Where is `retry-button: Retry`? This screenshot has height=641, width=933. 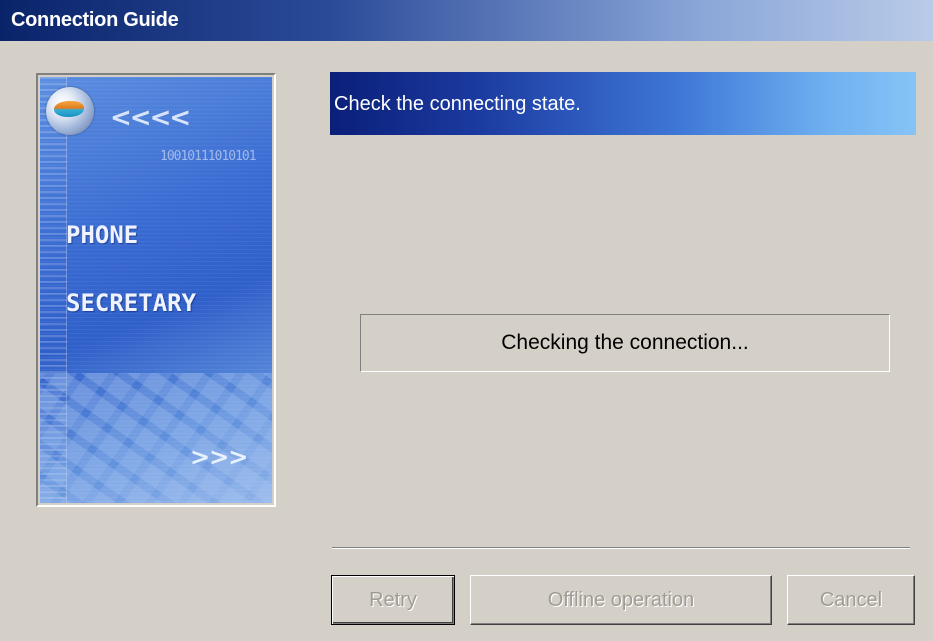 retry-button: Retry is located at coordinates (393, 600).